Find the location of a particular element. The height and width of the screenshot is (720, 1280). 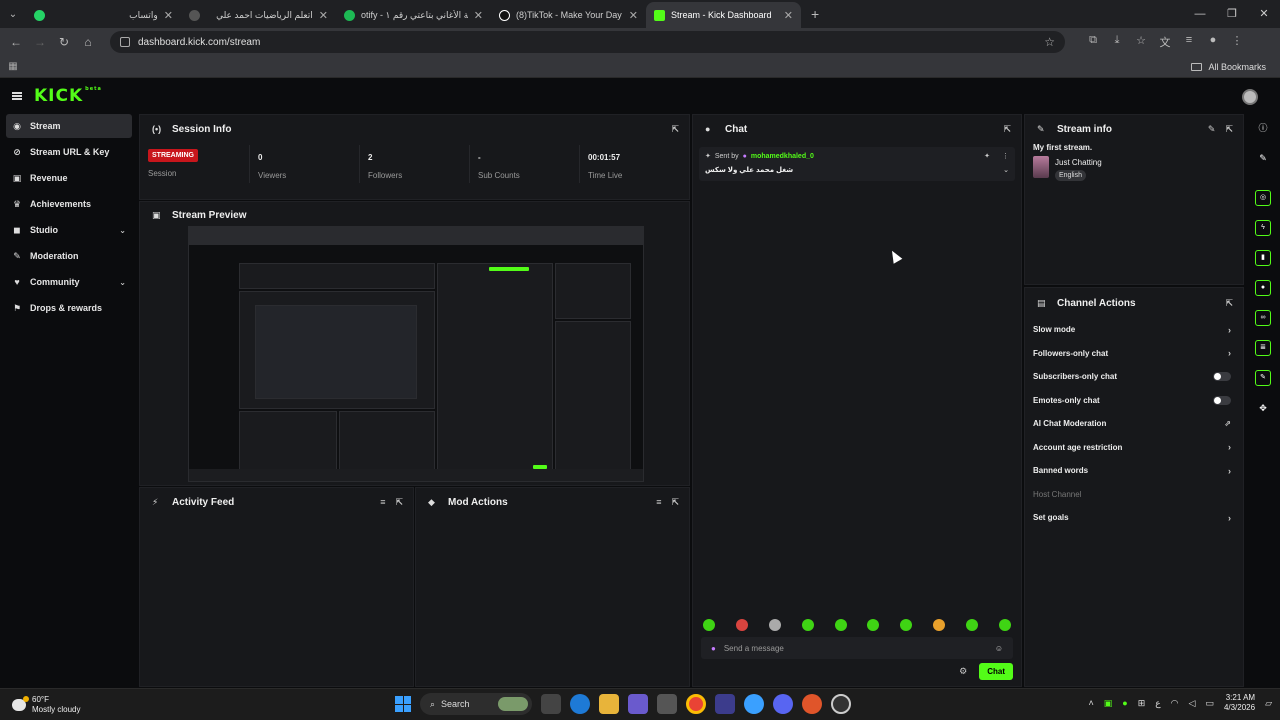

reading-list-icon: ≡ is located at coordinates (1189, 42).